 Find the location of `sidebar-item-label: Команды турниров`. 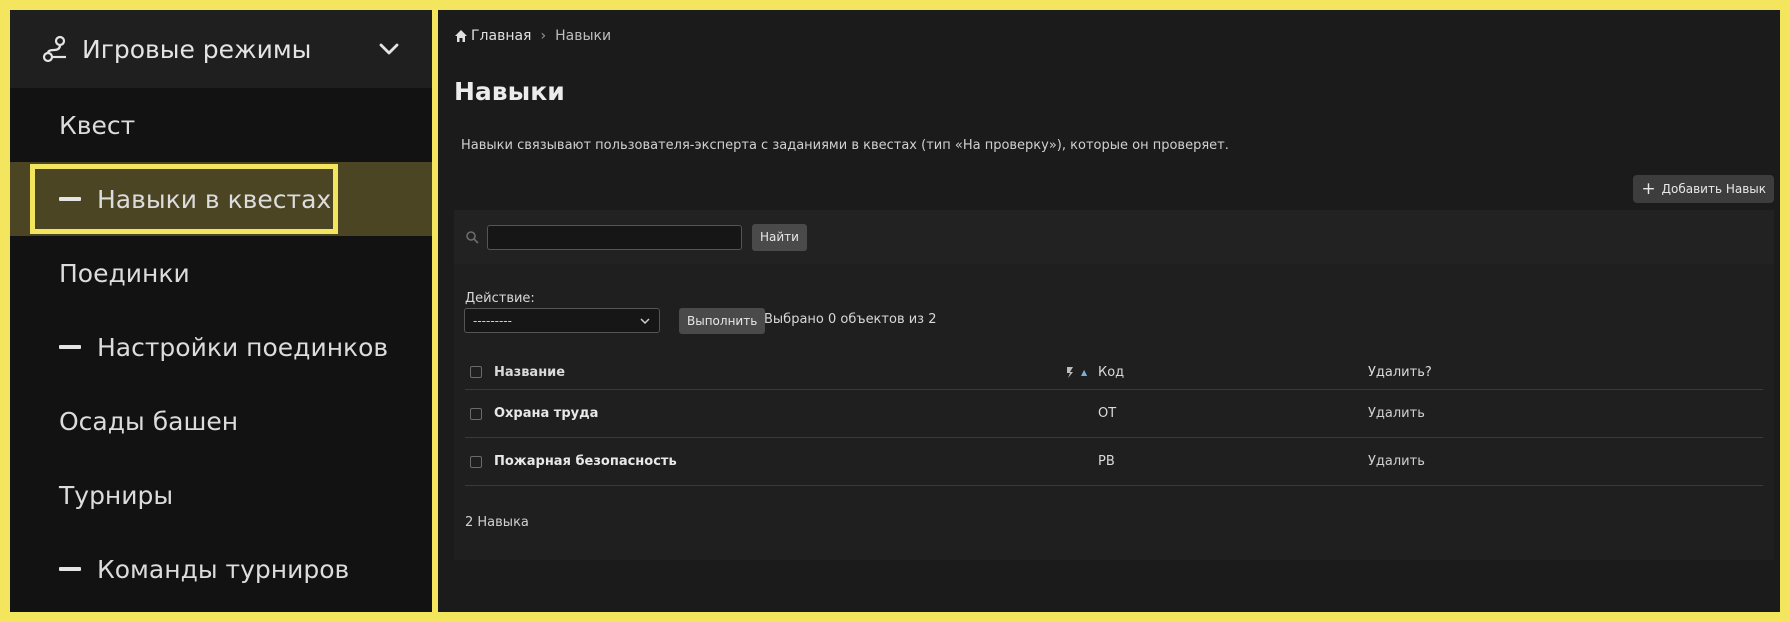

sidebar-item-label: Команды турниров is located at coordinates (223, 569).